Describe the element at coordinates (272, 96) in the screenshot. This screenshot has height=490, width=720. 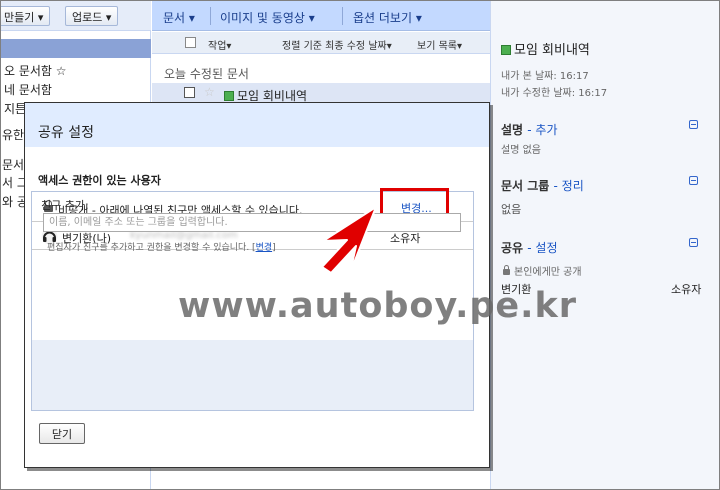
I see `row-title-text: 모임 회비내역` at that location.